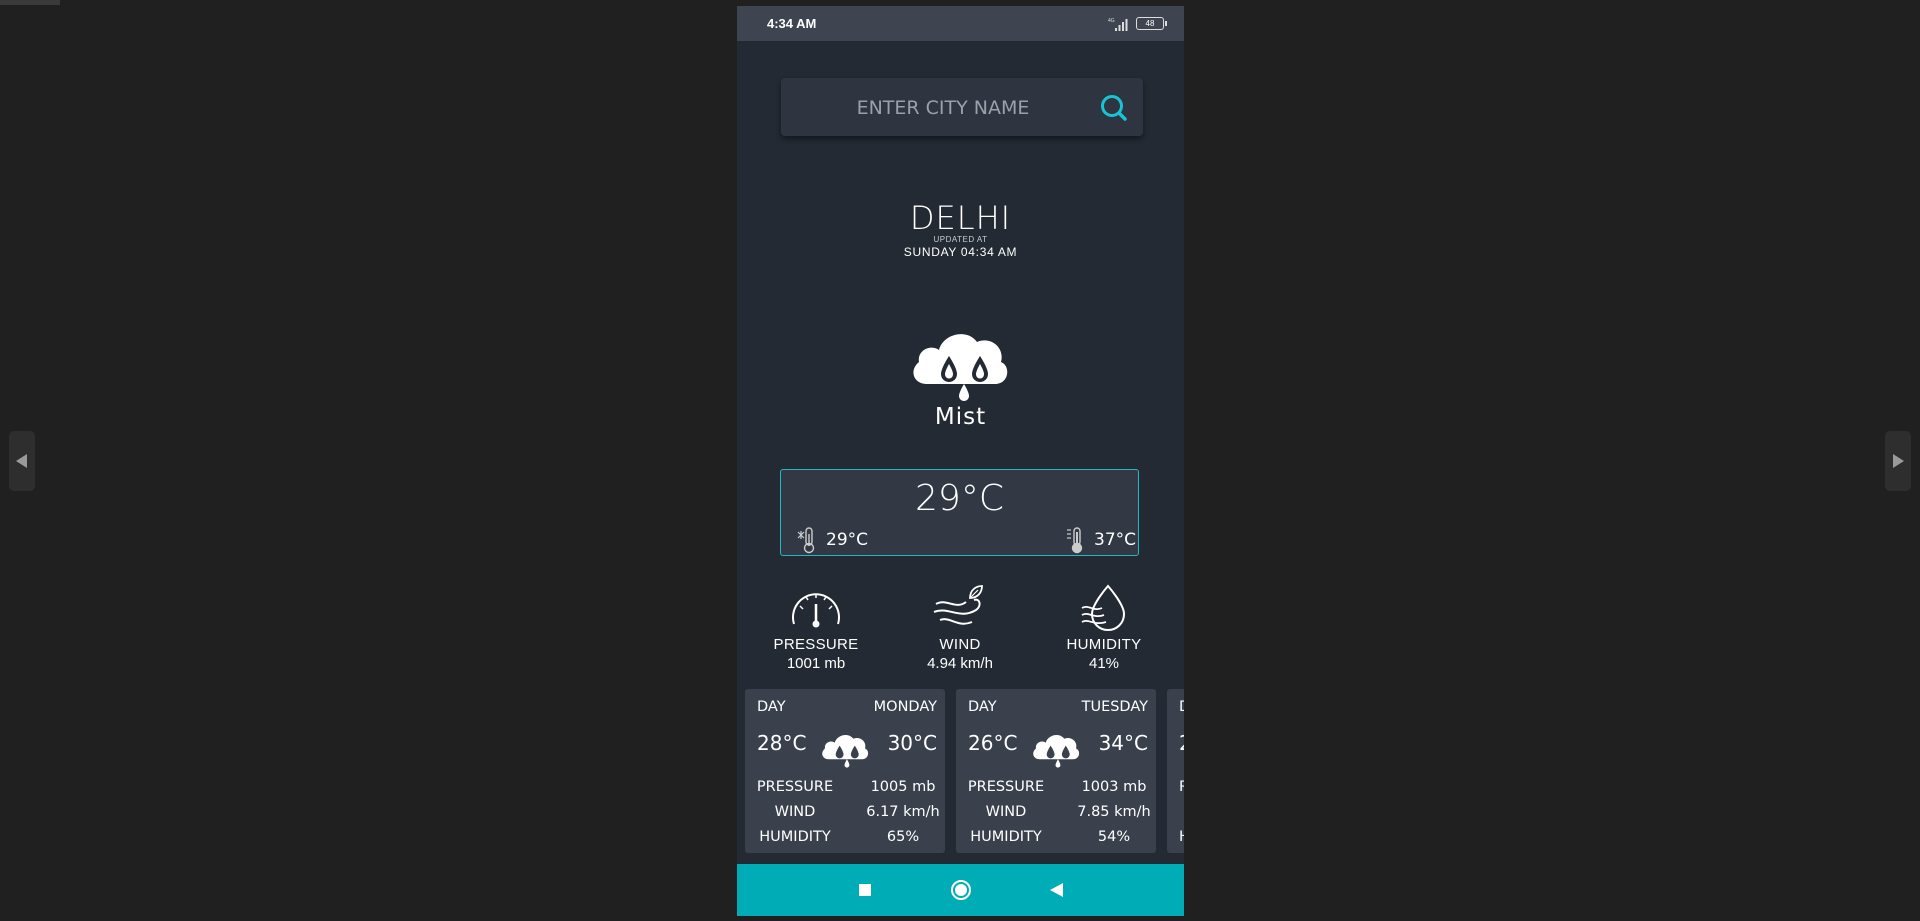  Describe the element at coordinates (903, 812) in the screenshot. I see `wind-value: 6.17 km/h` at that location.